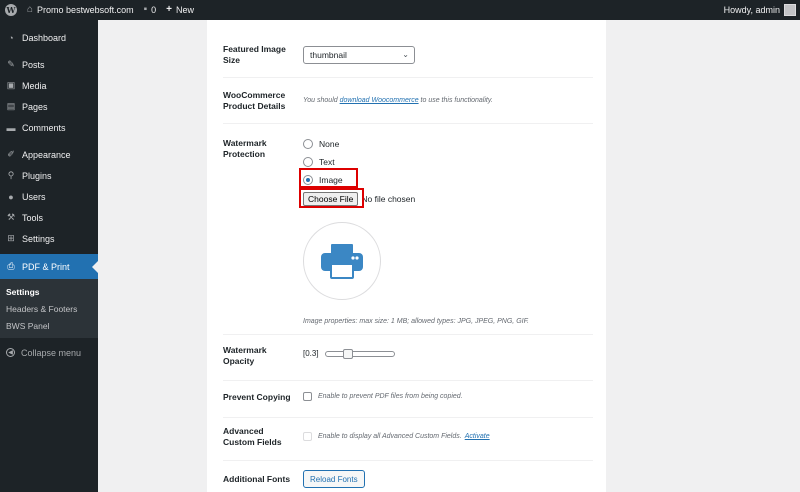  I want to click on account-menu: Howdy, admin, so click(759, 10).